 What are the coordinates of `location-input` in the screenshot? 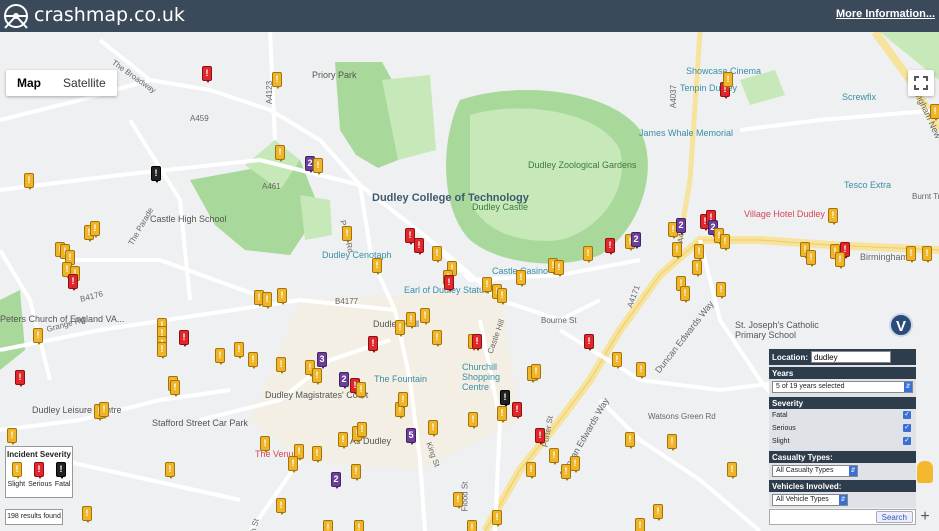 It's located at (851, 357).